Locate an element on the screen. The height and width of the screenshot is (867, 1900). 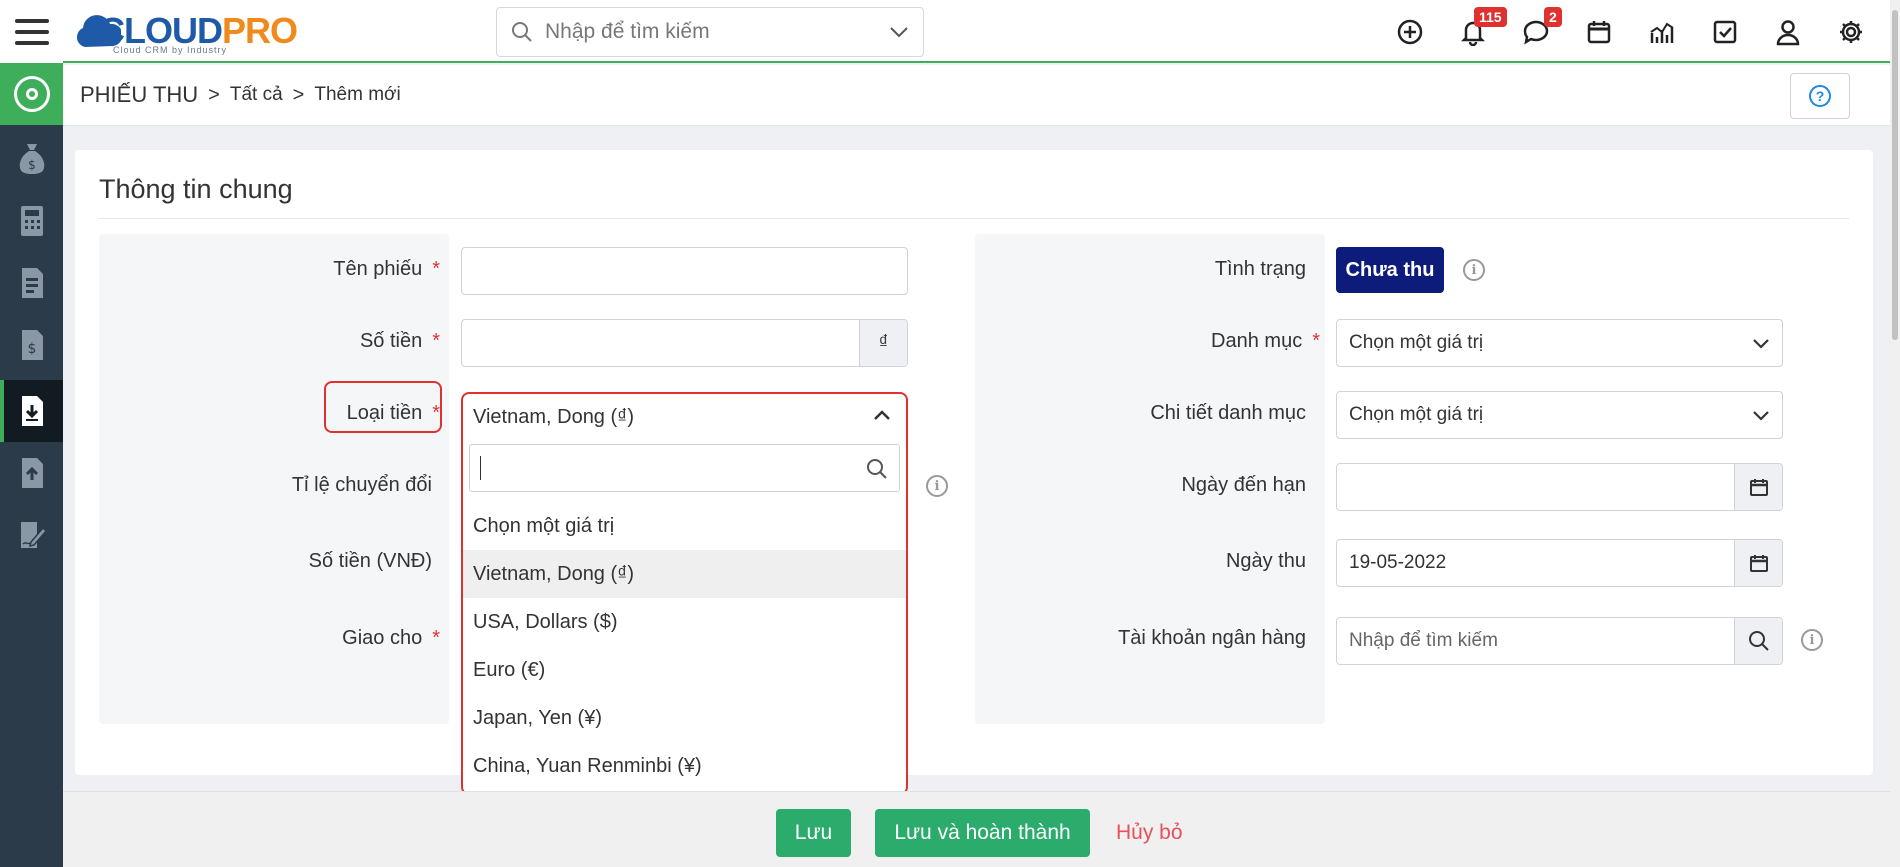
danh-muc-select: Chọn một giá trị is located at coordinates (1559, 343).